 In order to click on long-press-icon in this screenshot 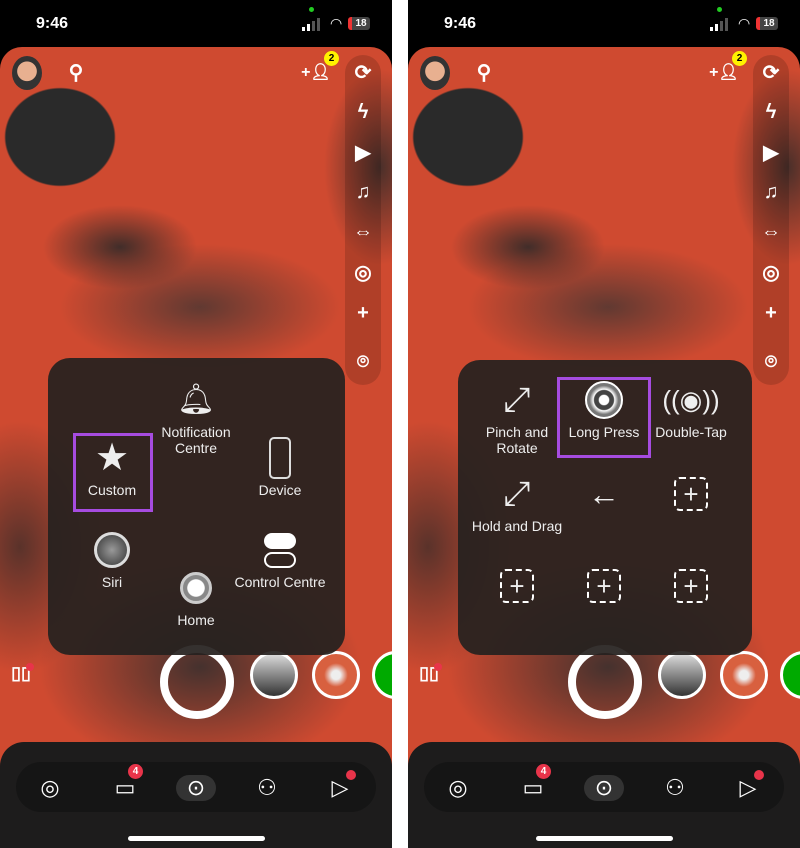, I will do `click(604, 400)`.